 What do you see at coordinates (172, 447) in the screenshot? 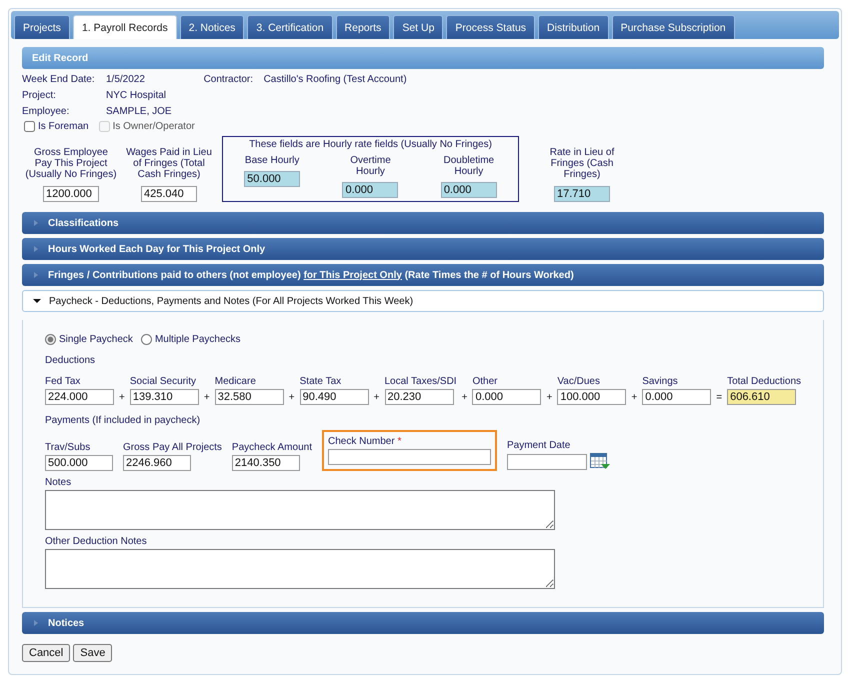
I see `field-label: Gross Pay All Projects` at bounding box center [172, 447].